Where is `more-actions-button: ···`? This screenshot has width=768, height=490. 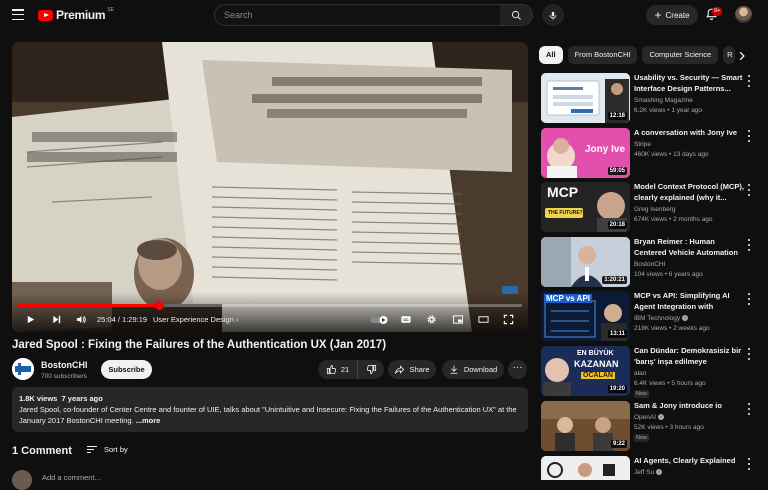 more-actions-button: ··· is located at coordinates (517, 369).